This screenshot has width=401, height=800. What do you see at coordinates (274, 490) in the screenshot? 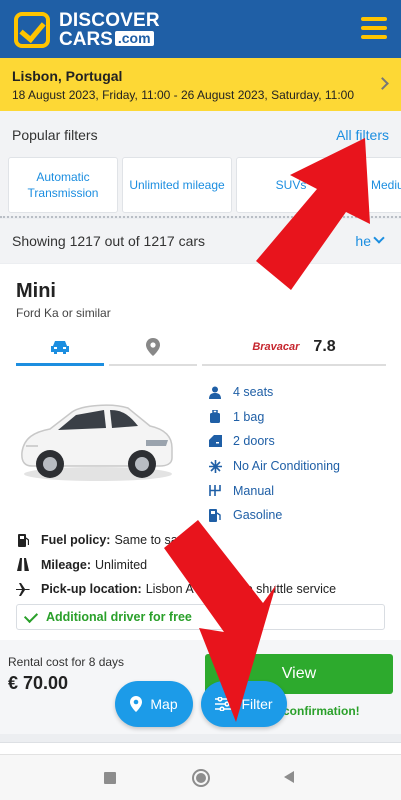
I see `spec-transmission: Manual` at bounding box center [274, 490].